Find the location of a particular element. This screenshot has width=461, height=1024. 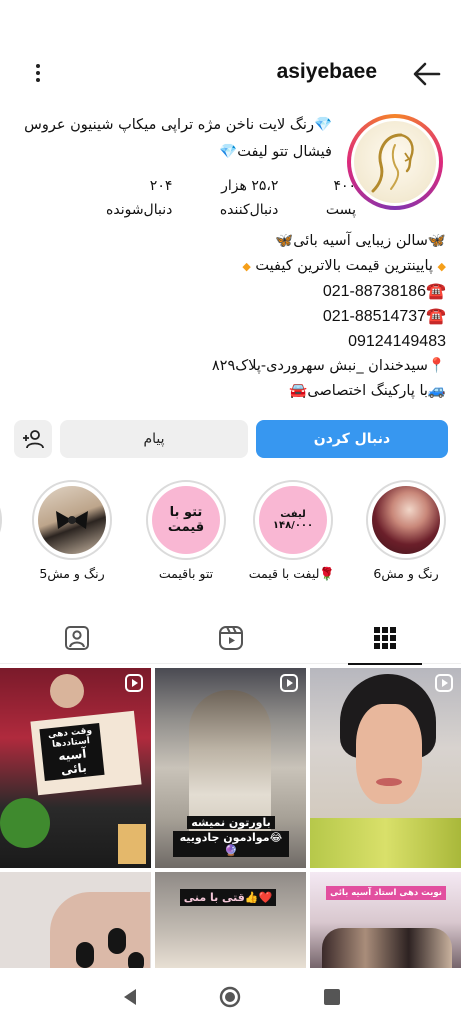

top-bar: asiyebaee is located at coordinates (230, 74).